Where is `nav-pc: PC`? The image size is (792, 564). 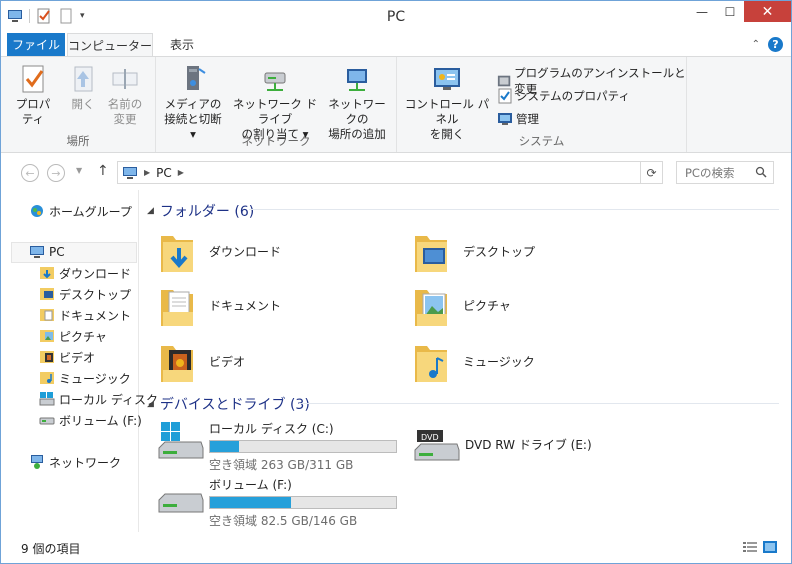
nav-pc: PC is located at coordinates (47, 252).